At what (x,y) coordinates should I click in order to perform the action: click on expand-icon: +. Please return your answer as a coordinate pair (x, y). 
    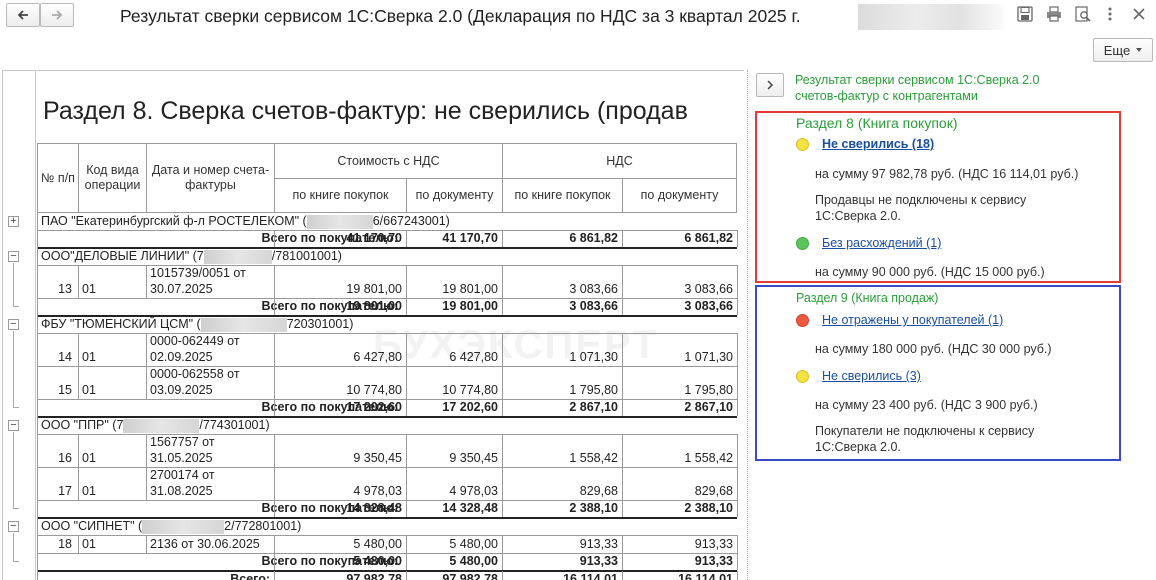
    Looking at the image, I should click on (13, 221).